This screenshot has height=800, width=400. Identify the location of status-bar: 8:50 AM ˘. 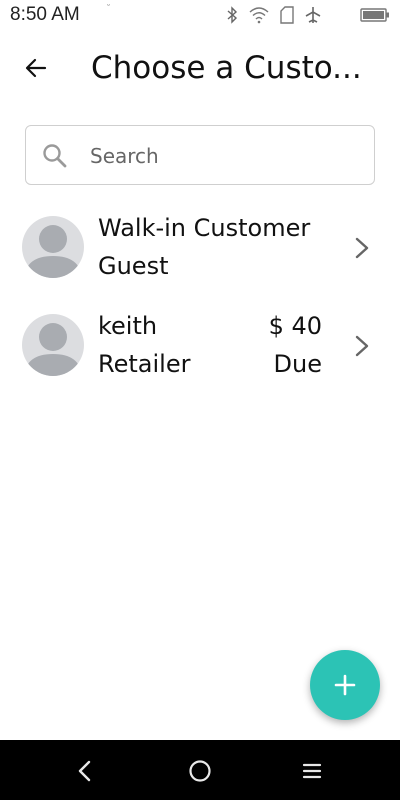
(200, 16).